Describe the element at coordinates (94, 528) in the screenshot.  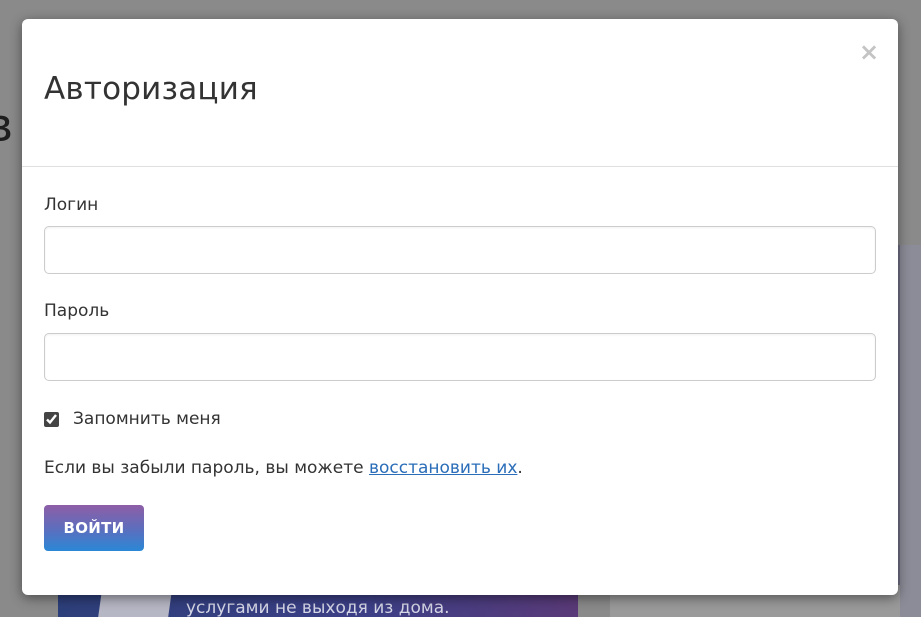
I see `login-button: ВОЙТИ` at that location.